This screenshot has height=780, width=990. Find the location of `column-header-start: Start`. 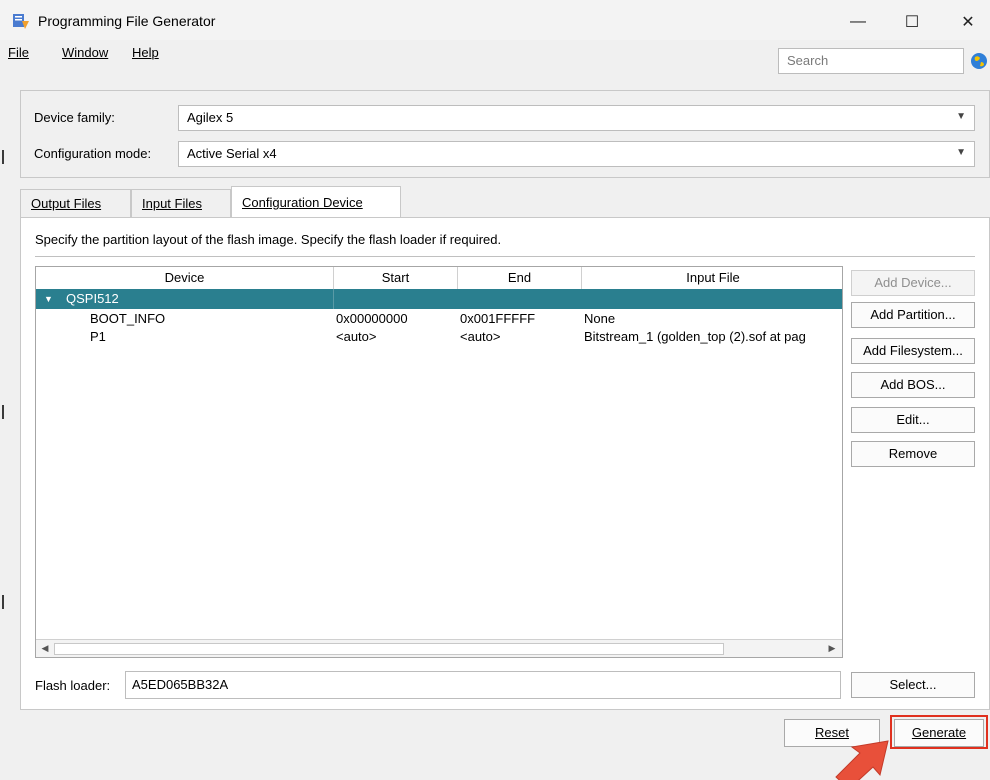

column-header-start: Start is located at coordinates (396, 278).